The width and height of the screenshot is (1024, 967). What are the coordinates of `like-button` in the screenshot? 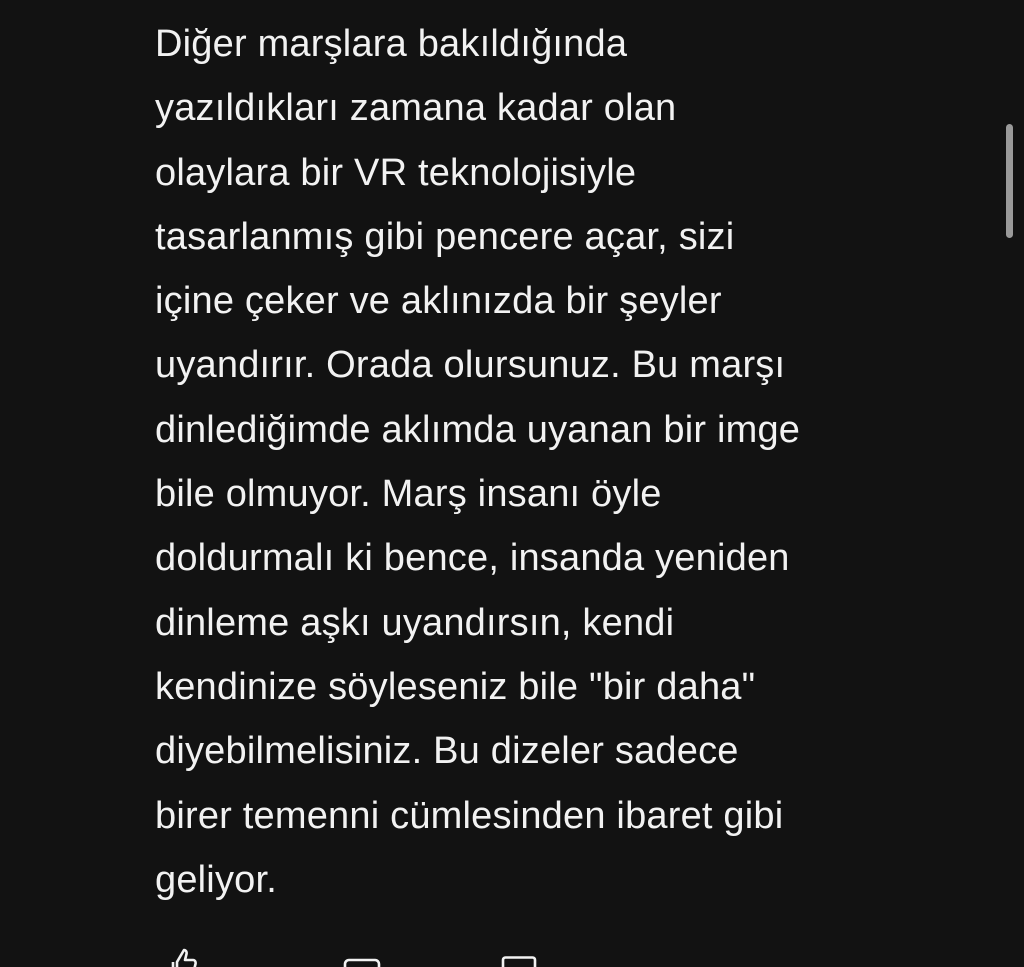 It's located at (191, 957).